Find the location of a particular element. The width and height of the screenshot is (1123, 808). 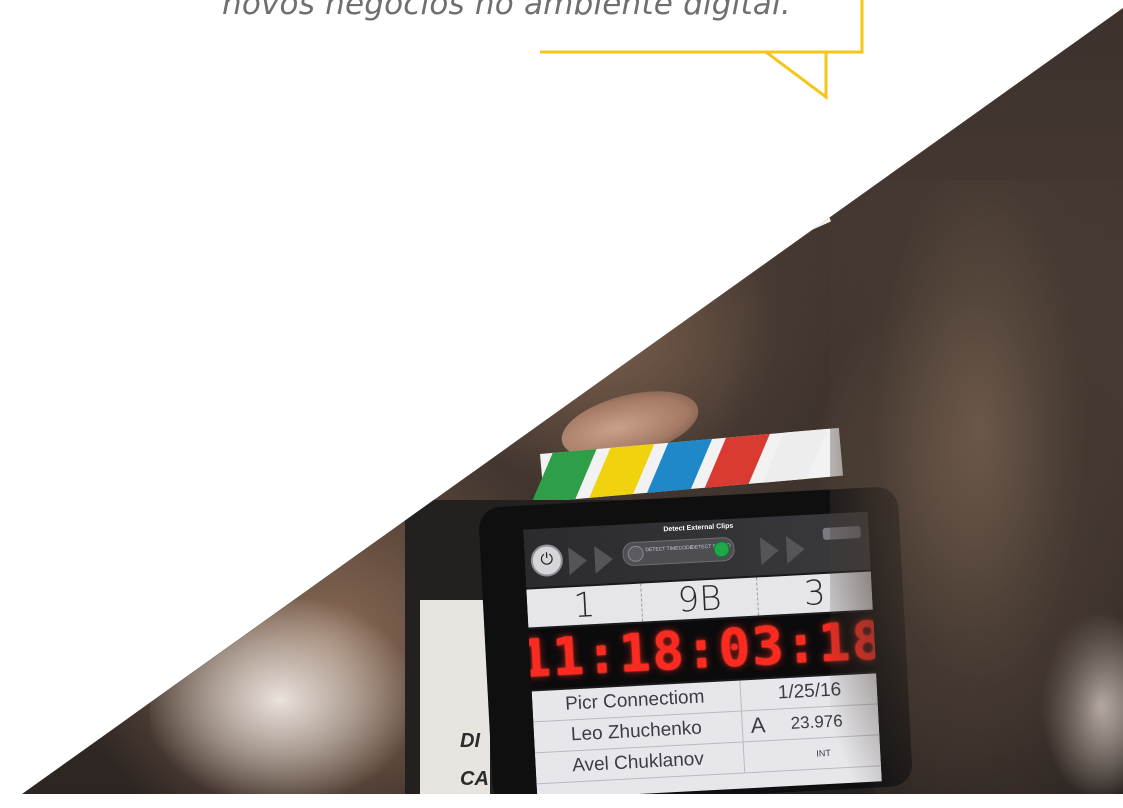

detect-timecode-toggle is located at coordinates (636, 554).